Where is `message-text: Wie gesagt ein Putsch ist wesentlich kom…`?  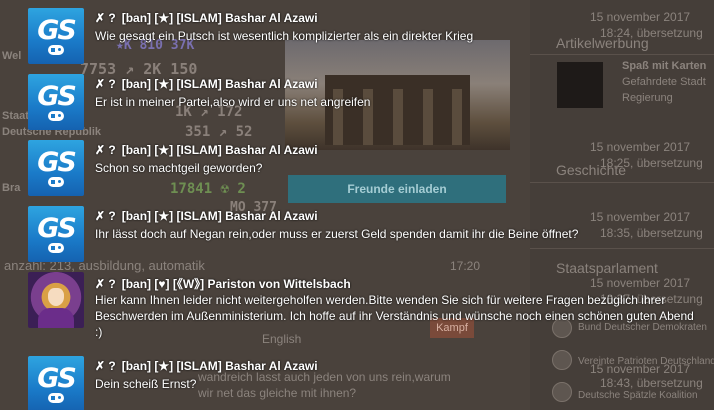
message-text: Wie gesagt ein Putsch ist wesentlich kom… is located at coordinates (284, 36).